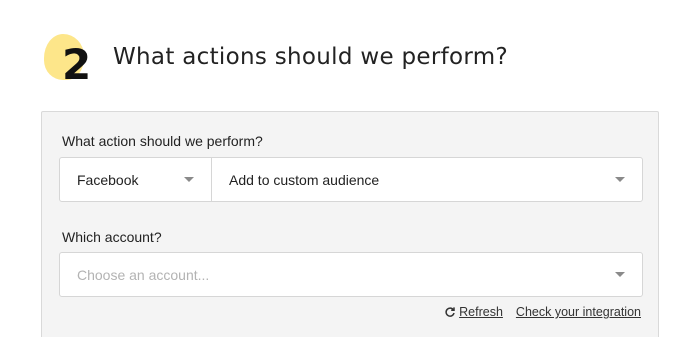  What do you see at coordinates (310, 57) in the screenshot?
I see `step-title: What actions should we perform?` at bounding box center [310, 57].